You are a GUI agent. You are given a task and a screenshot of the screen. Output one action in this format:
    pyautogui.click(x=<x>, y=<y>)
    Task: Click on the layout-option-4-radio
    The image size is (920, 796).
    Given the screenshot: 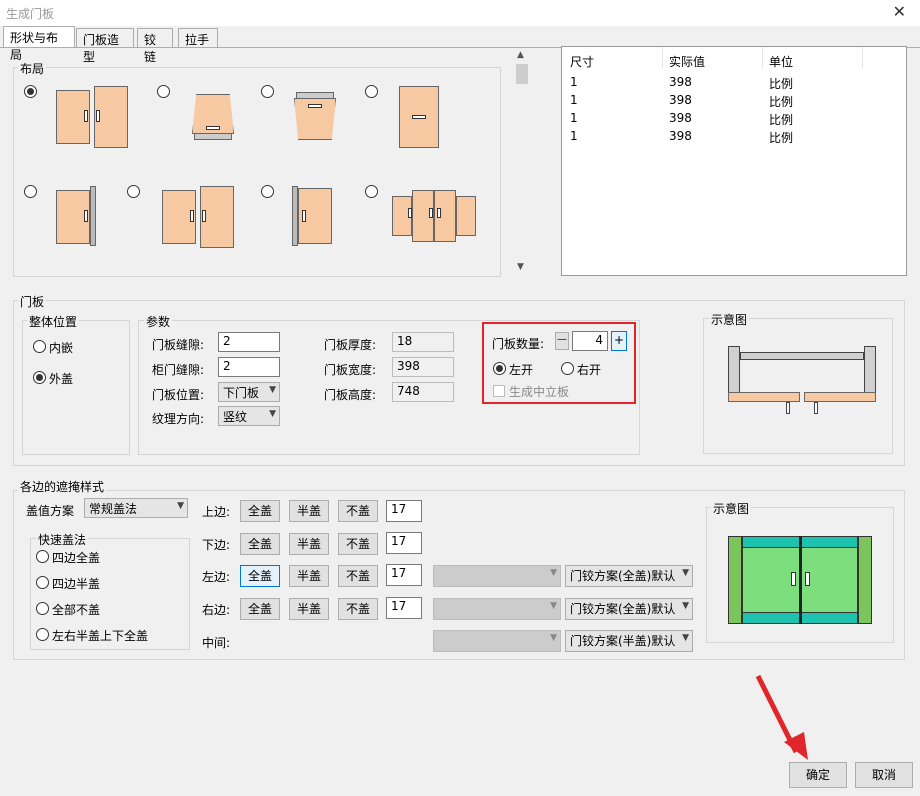 What is the action you would take?
    pyautogui.click(x=371, y=91)
    